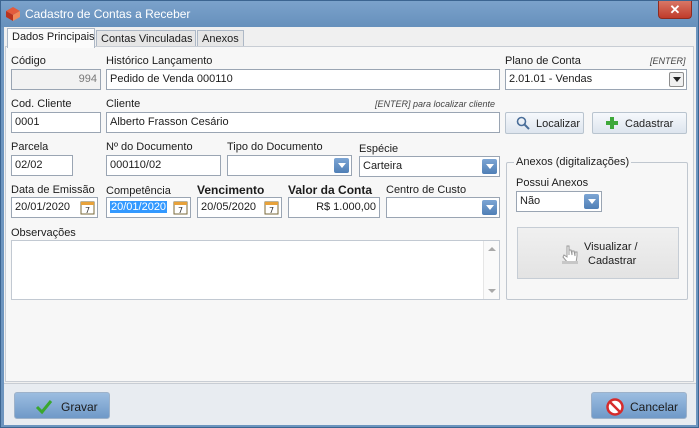 This screenshot has height=428, width=699. What do you see at coordinates (13, 14) in the screenshot?
I see `app-icon` at bounding box center [13, 14].